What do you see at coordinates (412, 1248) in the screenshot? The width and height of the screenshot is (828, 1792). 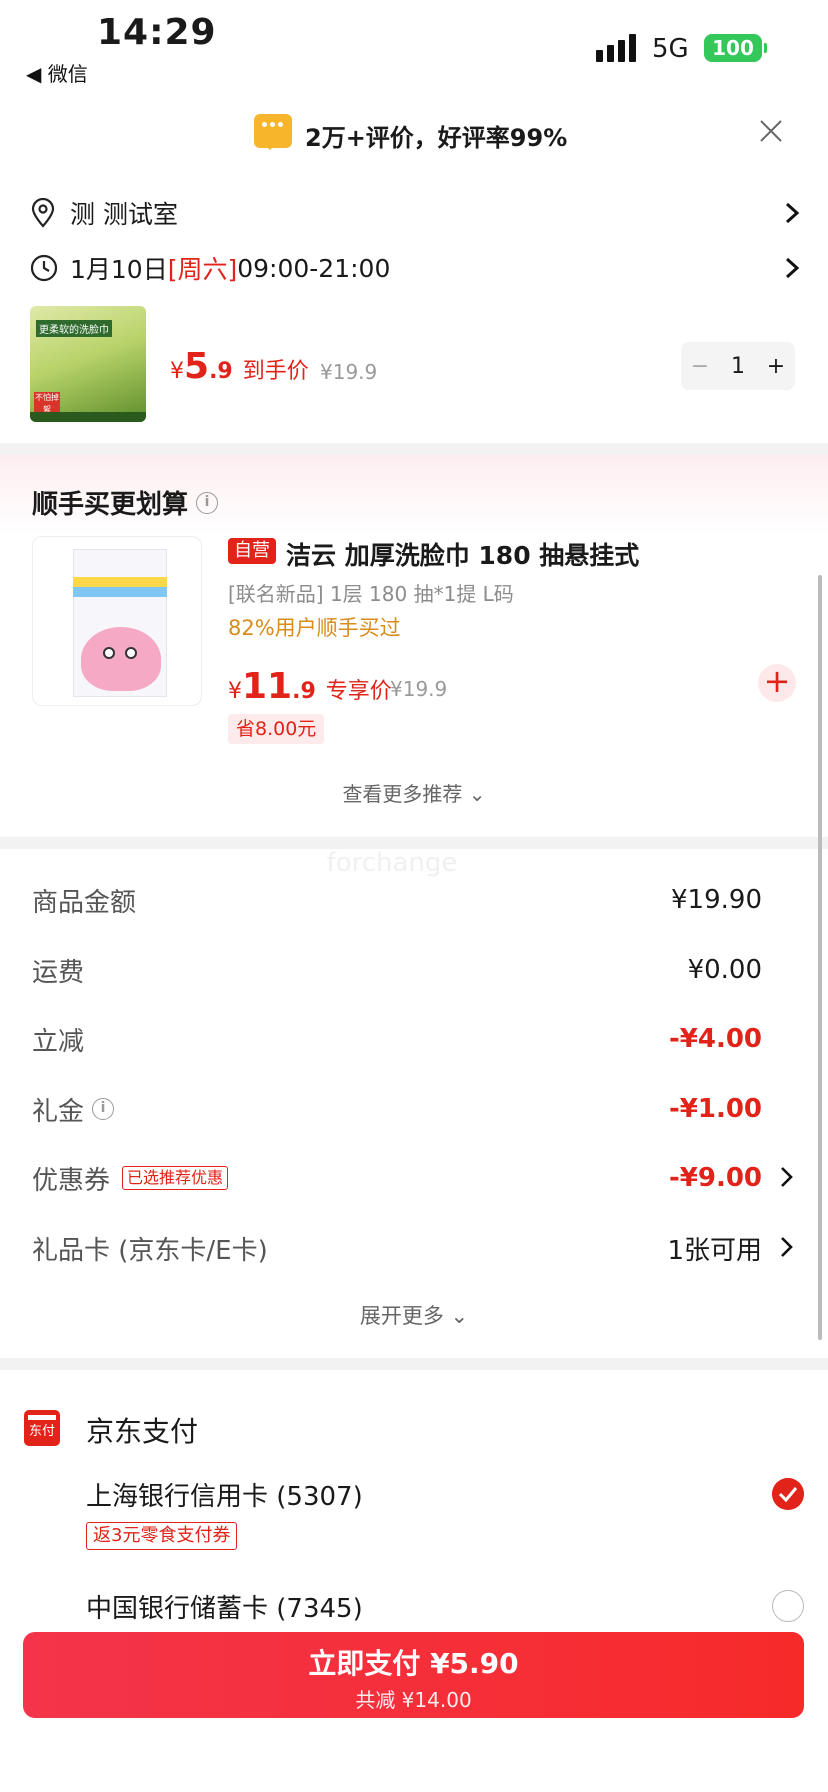 I see `fee-row-gift-card: 礼品卡 (京东卡/E卡) 1张可用` at bounding box center [412, 1248].